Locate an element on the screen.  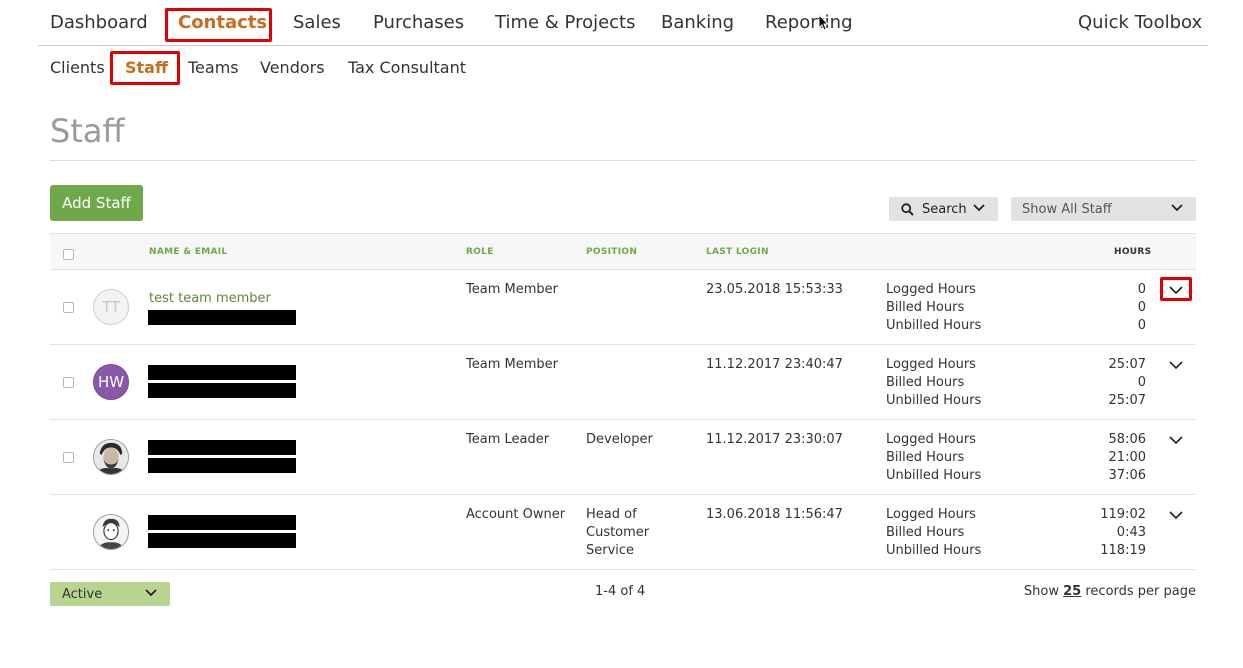
pagination-info: 1-4 of 4 is located at coordinates (620, 591).